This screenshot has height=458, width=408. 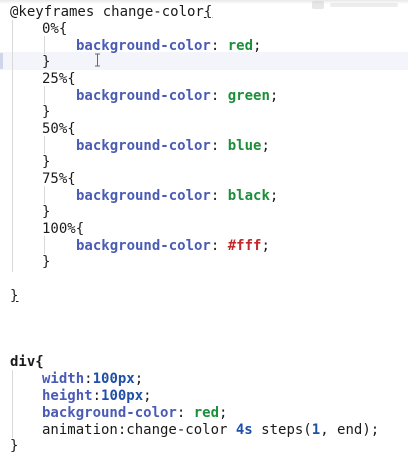 I want to click on keyframes-close-brace-char: }, so click(x=14, y=296).